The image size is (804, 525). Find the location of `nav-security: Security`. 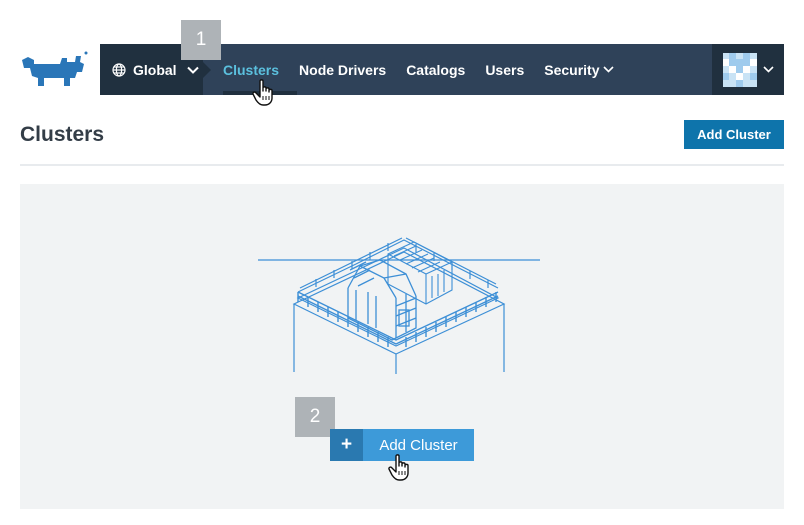

nav-security: Security is located at coordinates (579, 69).